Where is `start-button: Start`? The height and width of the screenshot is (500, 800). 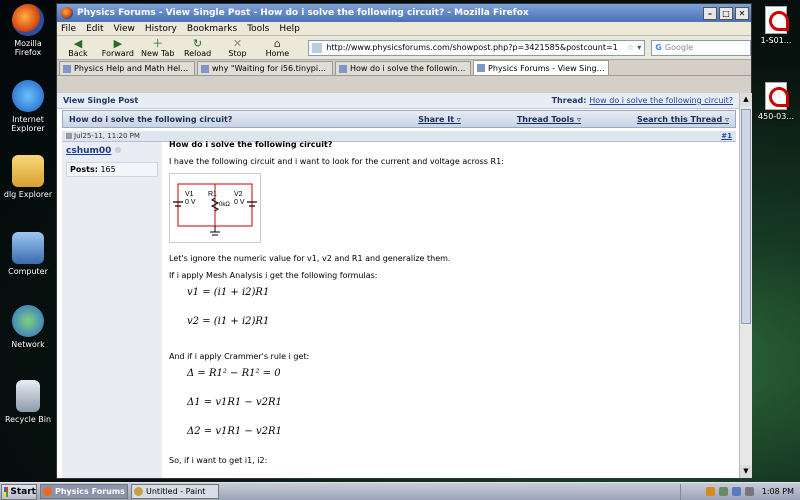
start-button: Start is located at coordinates (19, 491).